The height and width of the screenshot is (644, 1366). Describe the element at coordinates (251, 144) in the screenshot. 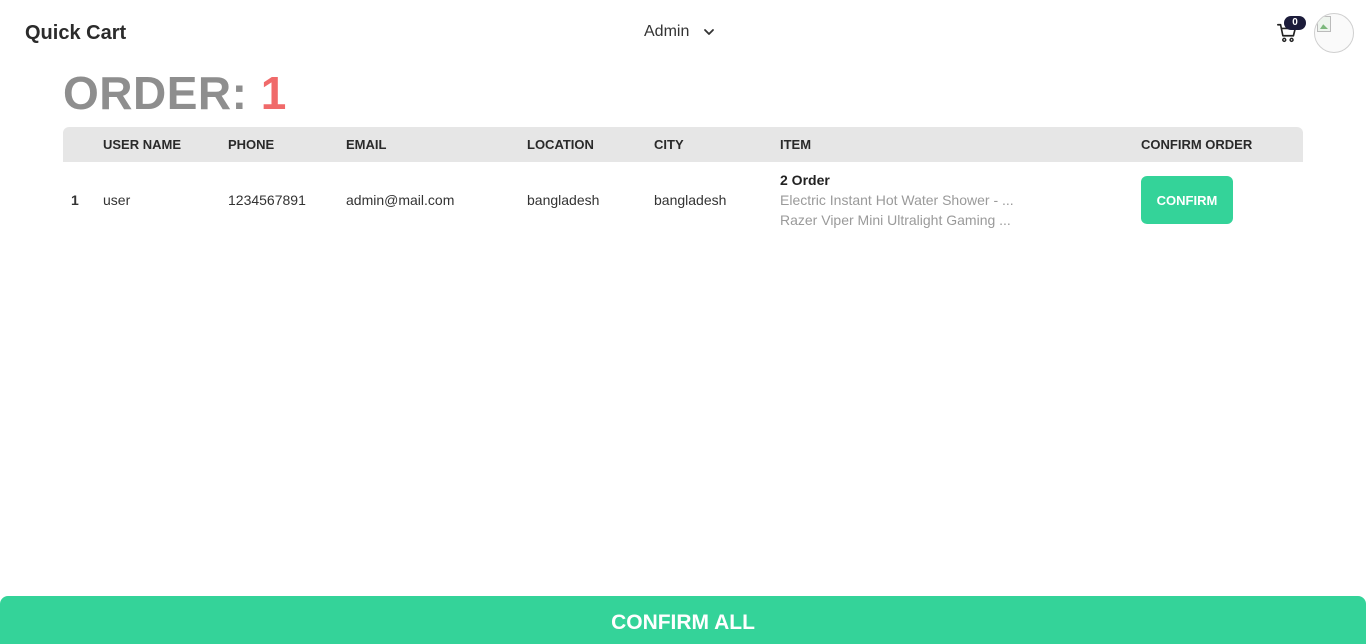

I see `header-phone: PHONE` at that location.